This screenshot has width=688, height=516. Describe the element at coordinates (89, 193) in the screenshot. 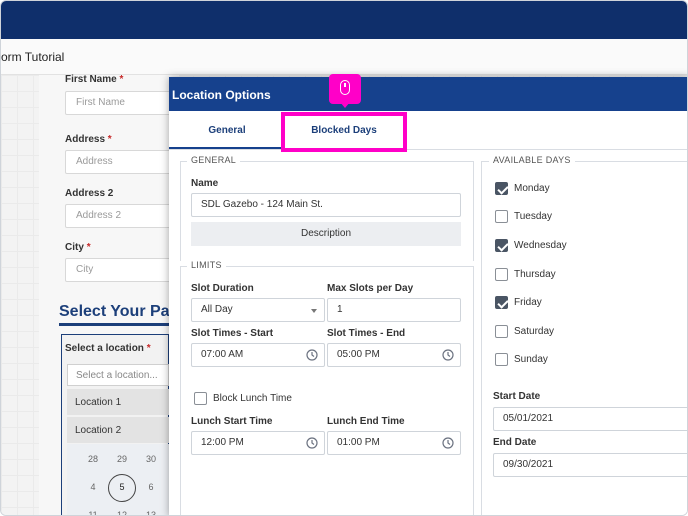

I see `address2-label: Address 2` at that location.